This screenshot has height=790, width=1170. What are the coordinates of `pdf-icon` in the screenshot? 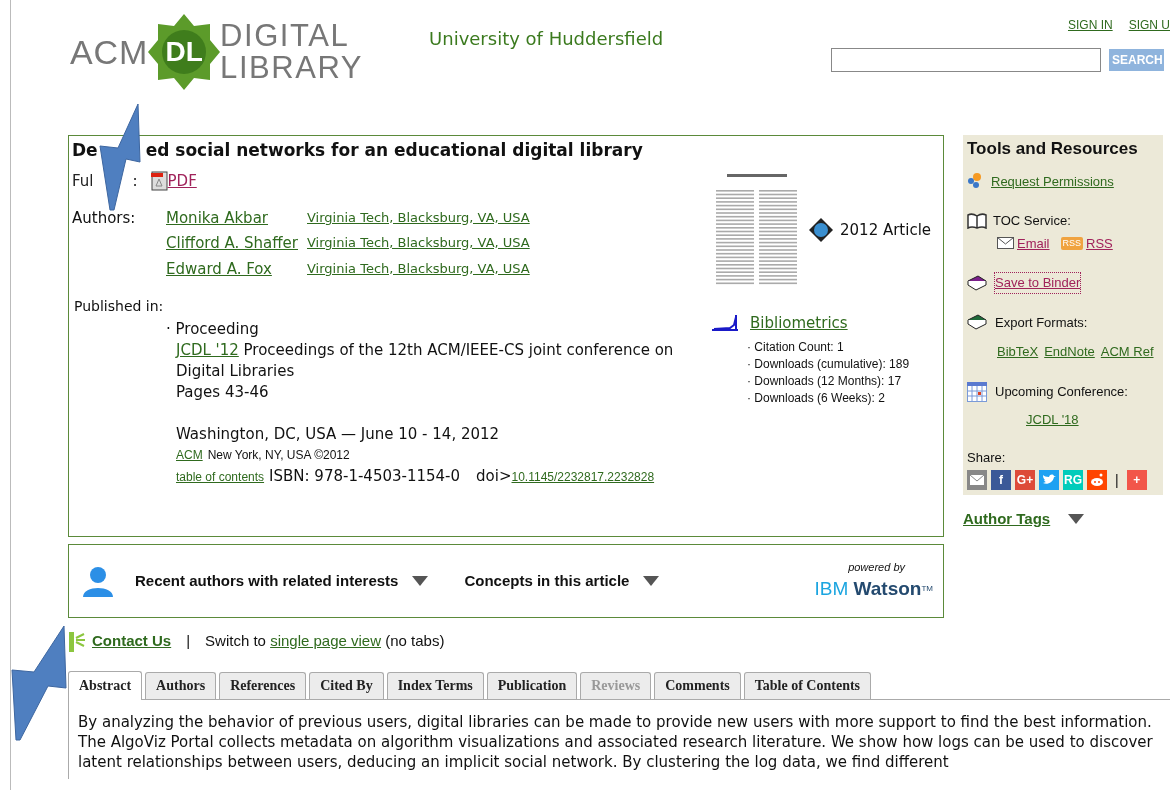 It's located at (159, 181).